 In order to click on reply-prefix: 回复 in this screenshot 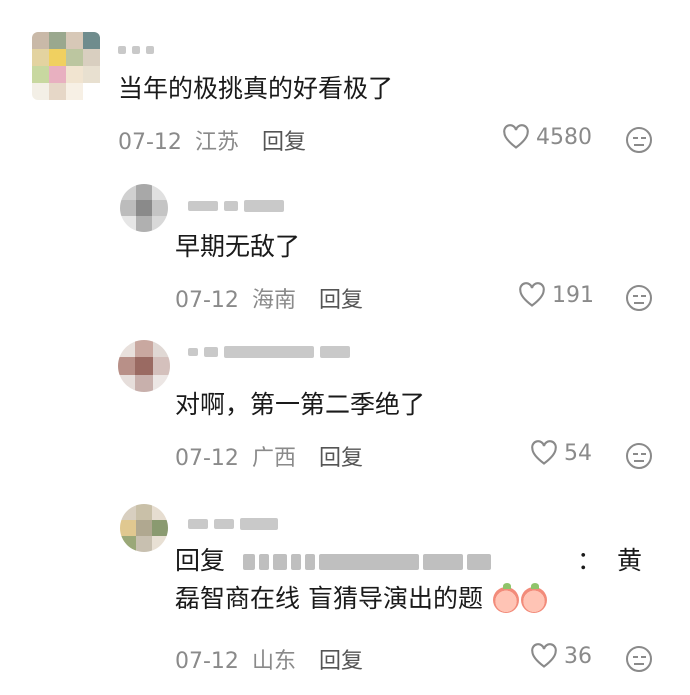, I will do `click(200, 560)`.